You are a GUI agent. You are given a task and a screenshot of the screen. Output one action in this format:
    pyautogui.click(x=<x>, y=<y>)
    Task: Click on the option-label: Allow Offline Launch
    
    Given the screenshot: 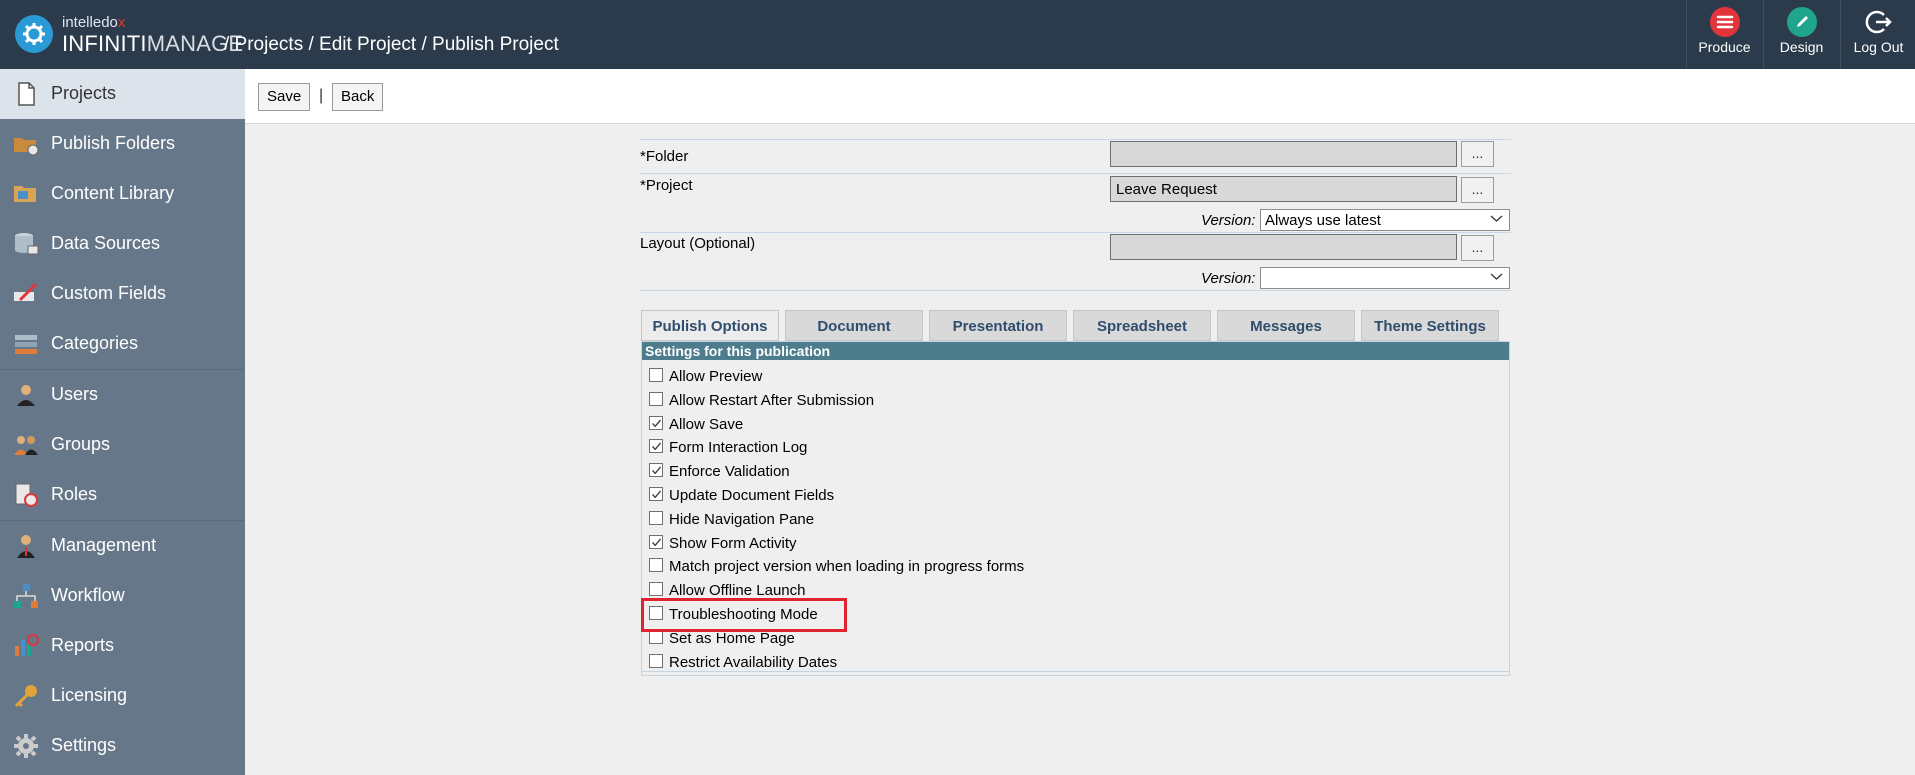 What is the action you would take?
    pyautogui.click(x=737, y=591)
    